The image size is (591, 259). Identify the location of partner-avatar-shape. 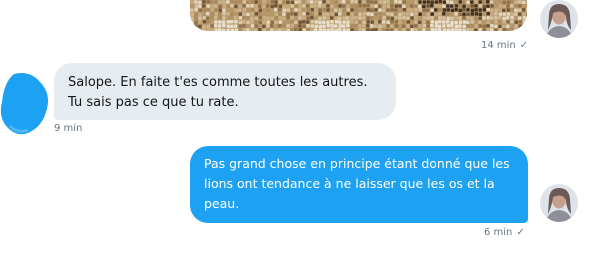
(24, 104).